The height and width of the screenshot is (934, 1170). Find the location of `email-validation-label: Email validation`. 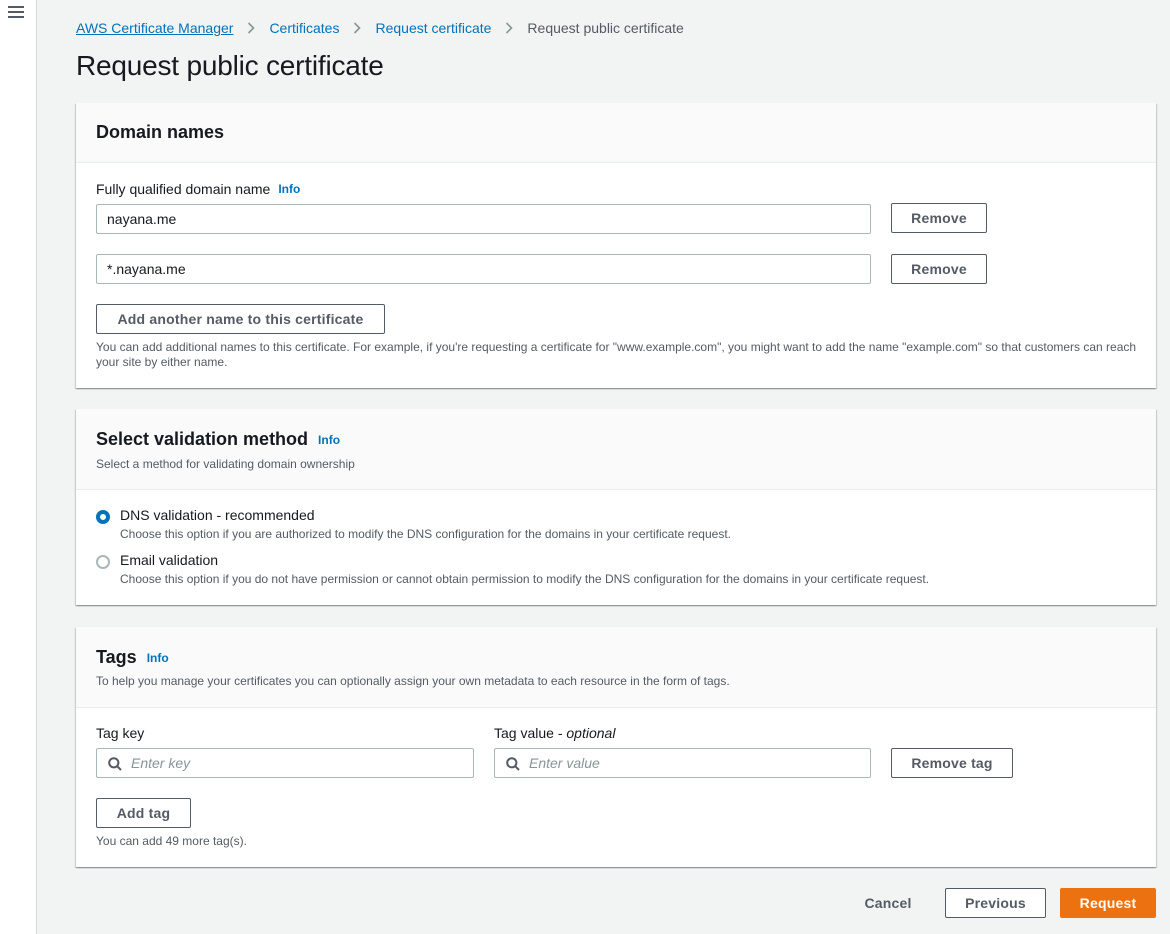

email-validation-label: Email validation is located at coordinates (169, 560).